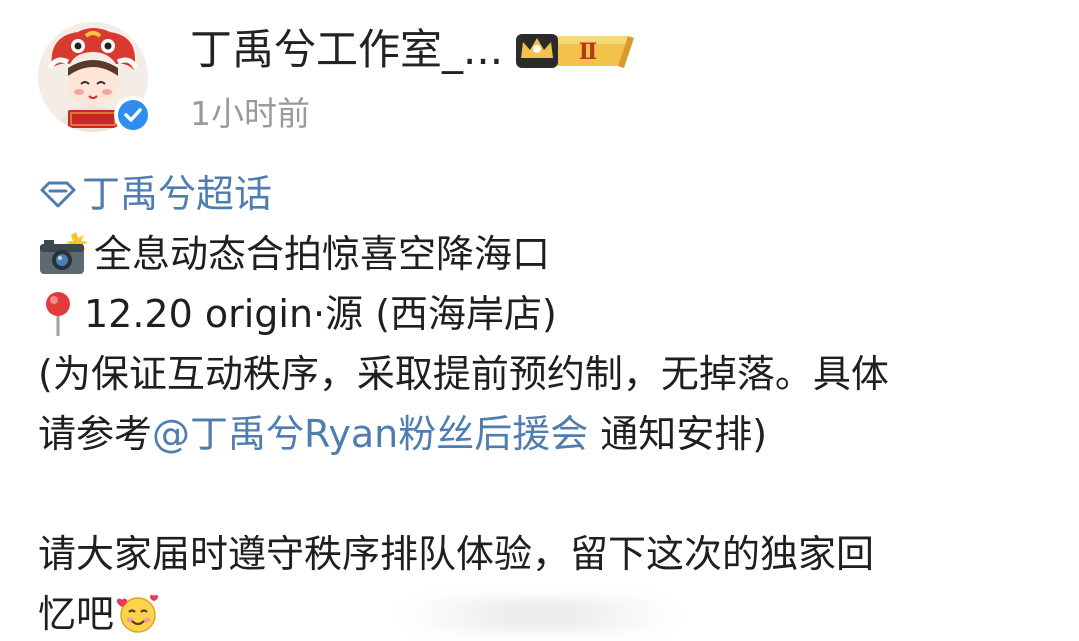 The image size is (1079, 641). What do you see at coordinates (463, 374) in the screenshot?
I see `post-line-3-text: (为保证互动秩序，采取提前预约制，无掉落。具体` at bounding box center [463, 374].